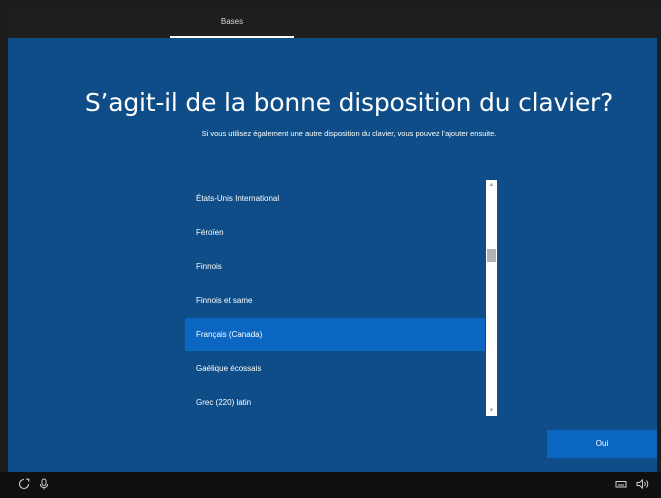  What do you see at coordinates (210, 232) in the screenshot?
I see `list-item-label: Féroïen` at bounding box center [210, 232].